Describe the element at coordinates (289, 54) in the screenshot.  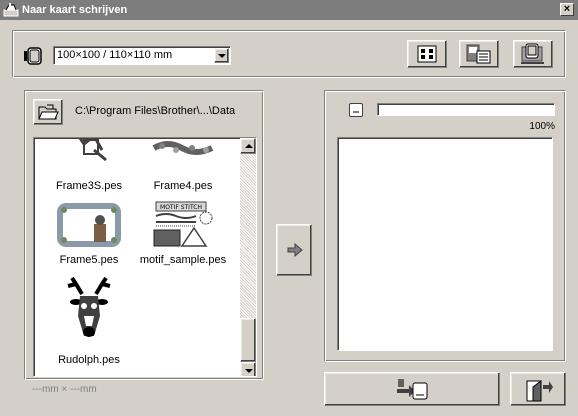
I see `card-size-panel: 100×100 / 110×110 mm` at that location.